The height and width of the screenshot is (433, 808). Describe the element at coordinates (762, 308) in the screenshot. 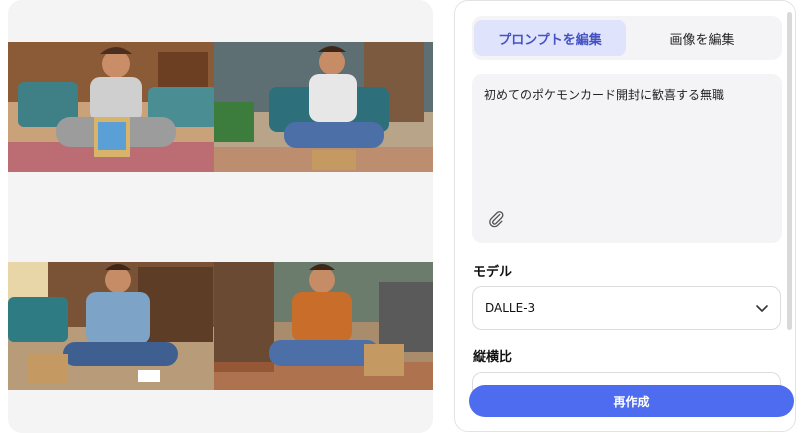

I see `chevron-down-icon` at that location.